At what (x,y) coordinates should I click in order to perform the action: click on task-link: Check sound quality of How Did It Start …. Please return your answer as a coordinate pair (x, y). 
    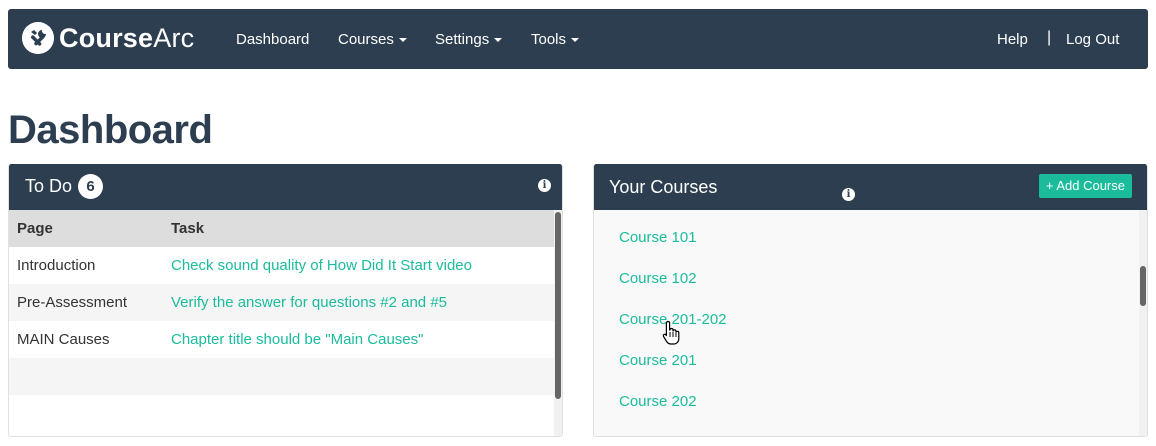
    Looking at the image, I should click on (359, 265).